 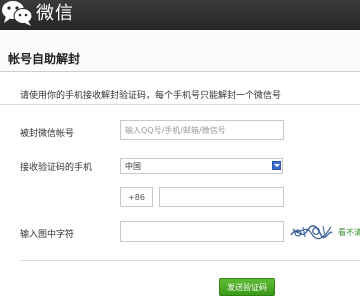 I want to click on brand-name: 微信, so click(x=55, y=13).